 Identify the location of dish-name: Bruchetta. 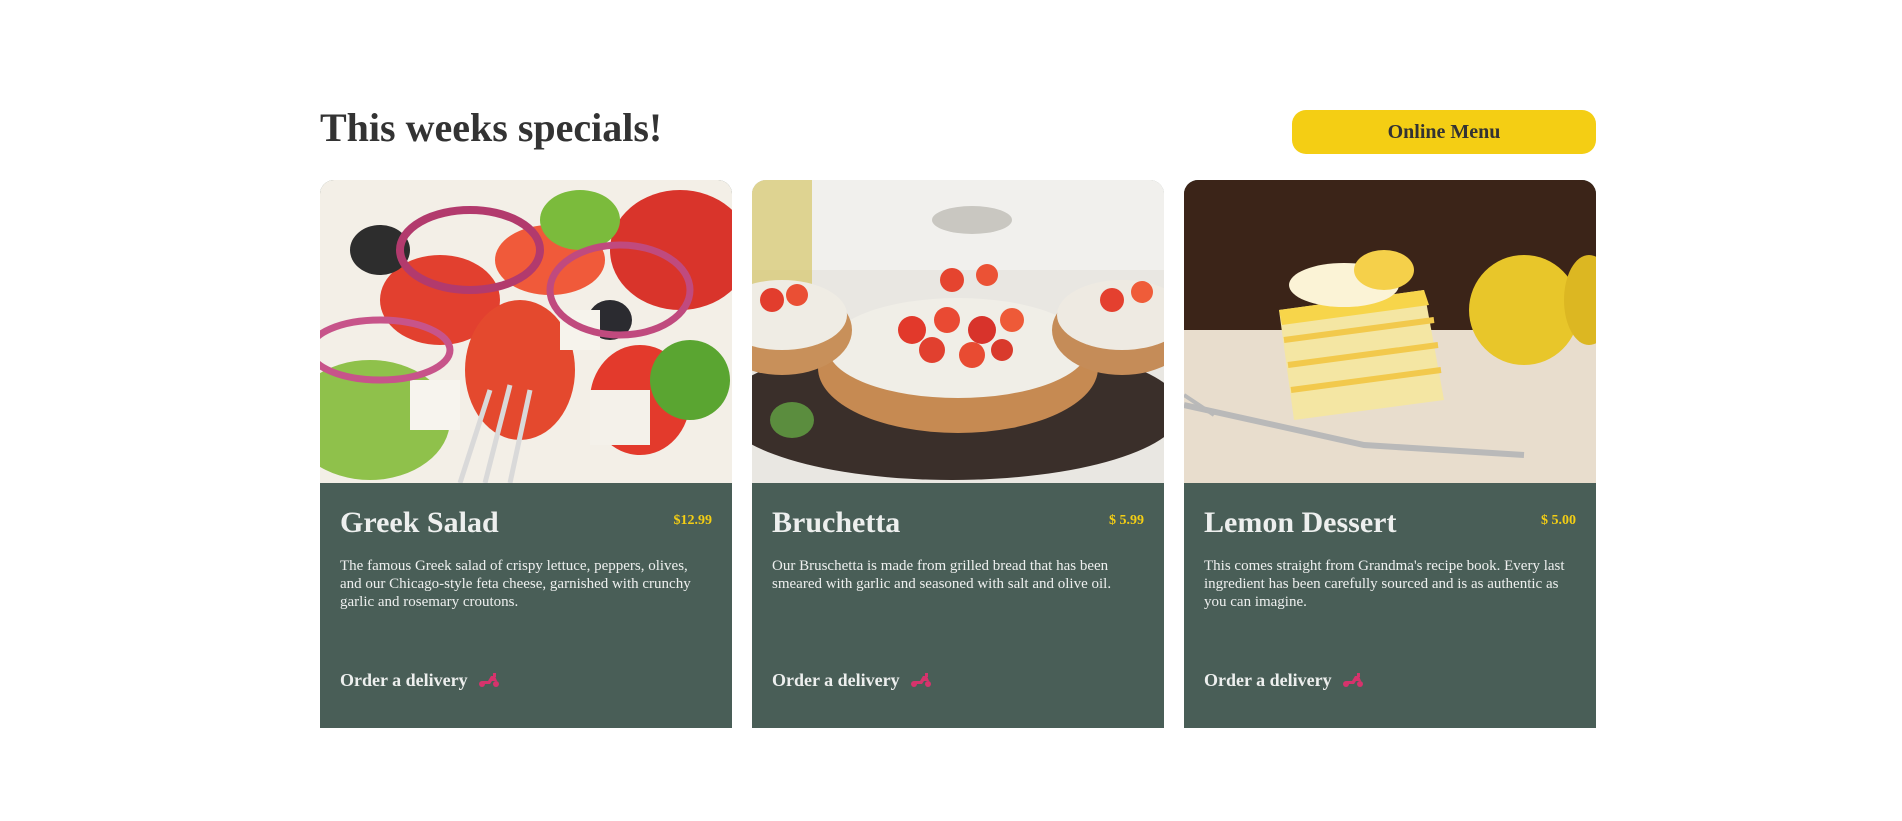
(836, 522).